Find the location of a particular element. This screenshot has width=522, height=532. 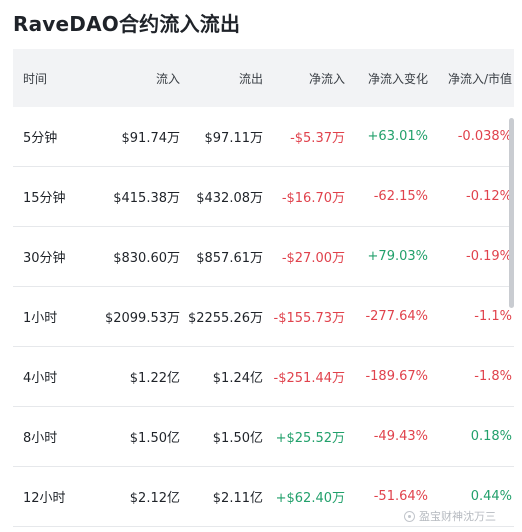

net-change-cell: -49.43% is located at coordinates (400, 436).